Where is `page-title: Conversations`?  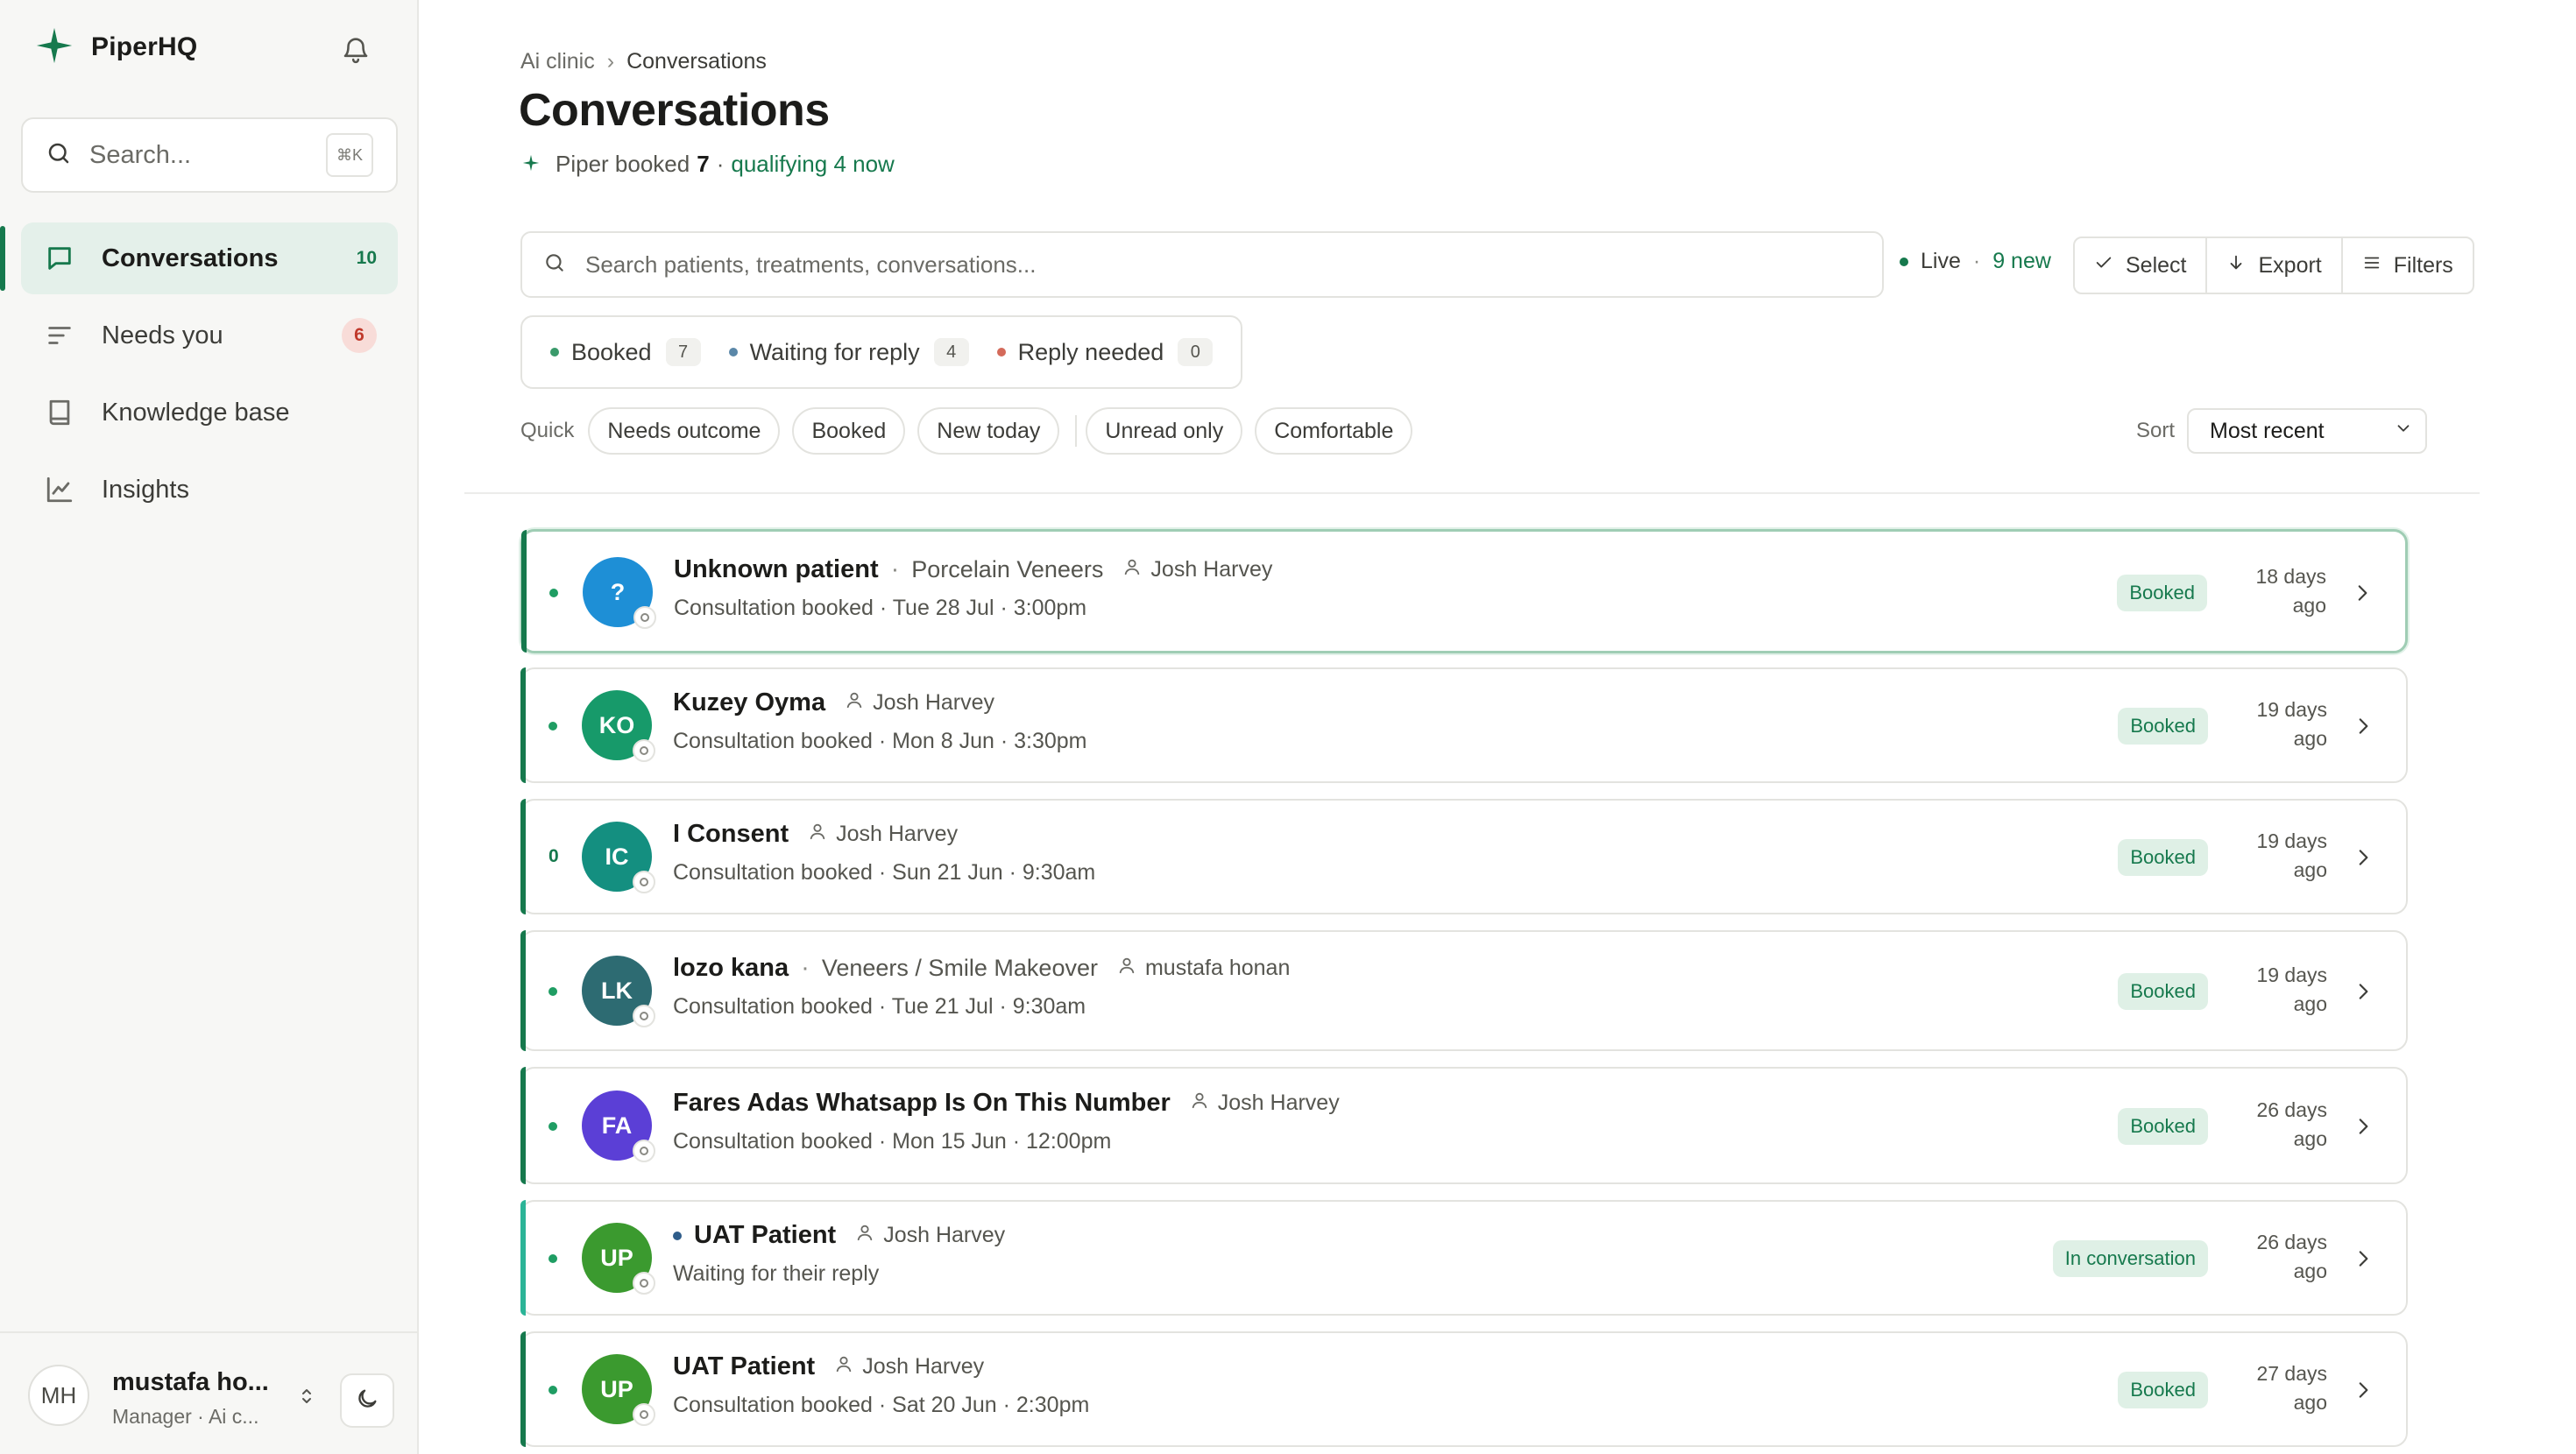 page-title: Conversations is located at coordinates (674, 110).